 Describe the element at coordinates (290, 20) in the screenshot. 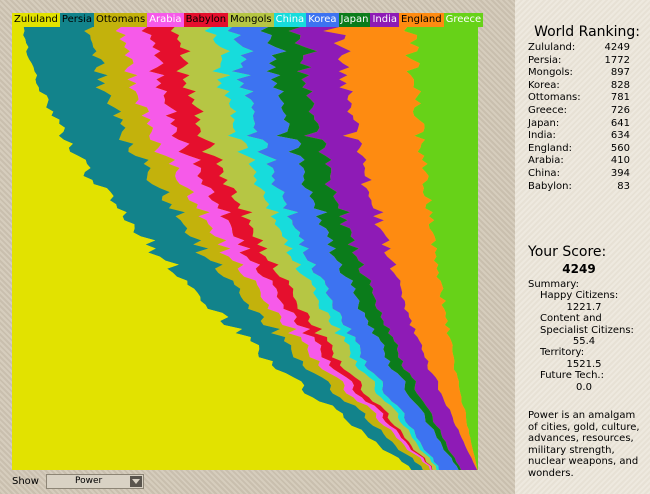

I see `legend-item-china: China` at that location.